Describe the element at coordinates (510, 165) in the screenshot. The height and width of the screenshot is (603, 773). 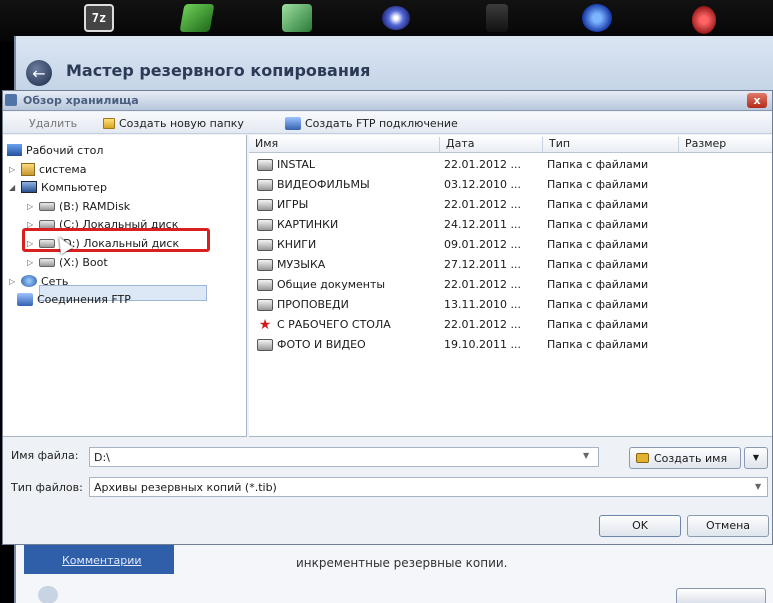
I see `file-row: INSTAL 22.01.2012 ... Папка с файлами` at that location.